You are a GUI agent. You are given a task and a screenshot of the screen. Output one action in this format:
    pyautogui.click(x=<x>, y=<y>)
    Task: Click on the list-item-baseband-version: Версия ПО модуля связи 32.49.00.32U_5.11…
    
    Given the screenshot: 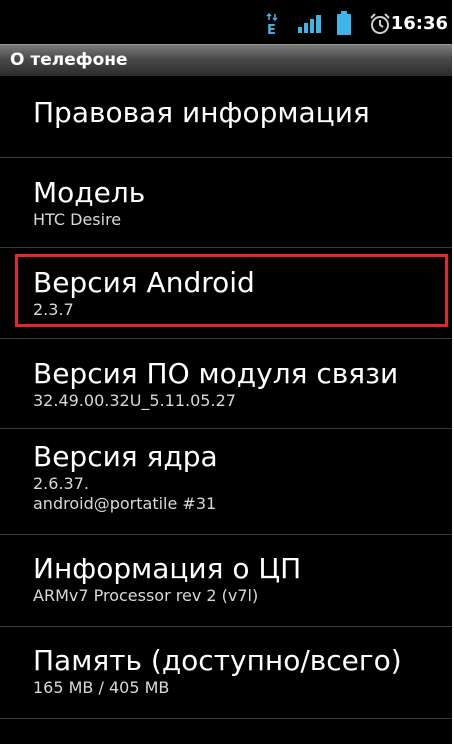 What is the action you would take?
    pyautogui.click(x=226, y=384)
    